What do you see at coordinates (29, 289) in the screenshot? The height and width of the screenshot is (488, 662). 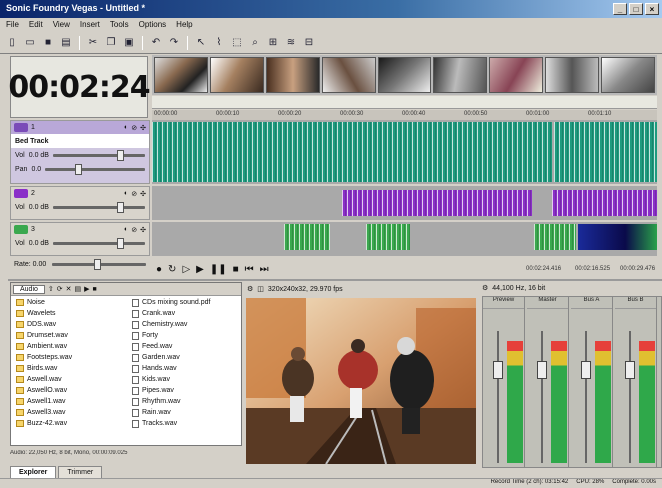 I see `explorer-dropdown: Audio` at bounding box center [29, 289].